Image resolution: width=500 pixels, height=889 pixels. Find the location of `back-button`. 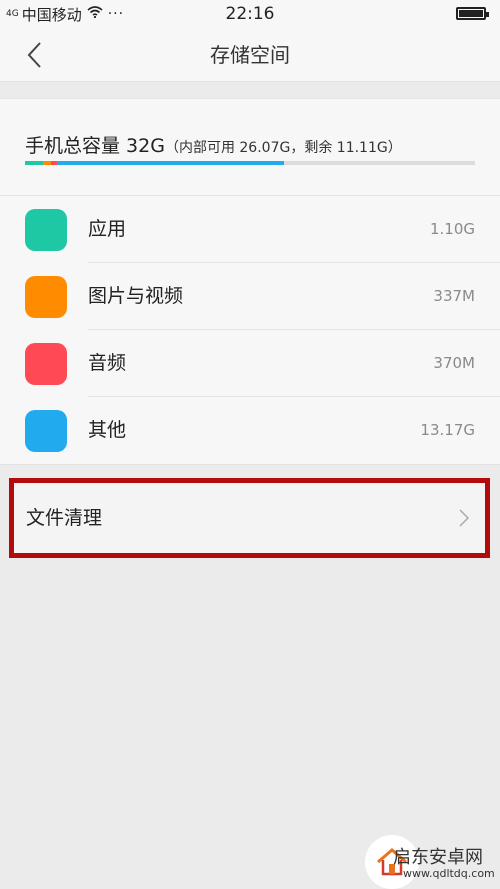

back-button is located at coordinates (34, 55).